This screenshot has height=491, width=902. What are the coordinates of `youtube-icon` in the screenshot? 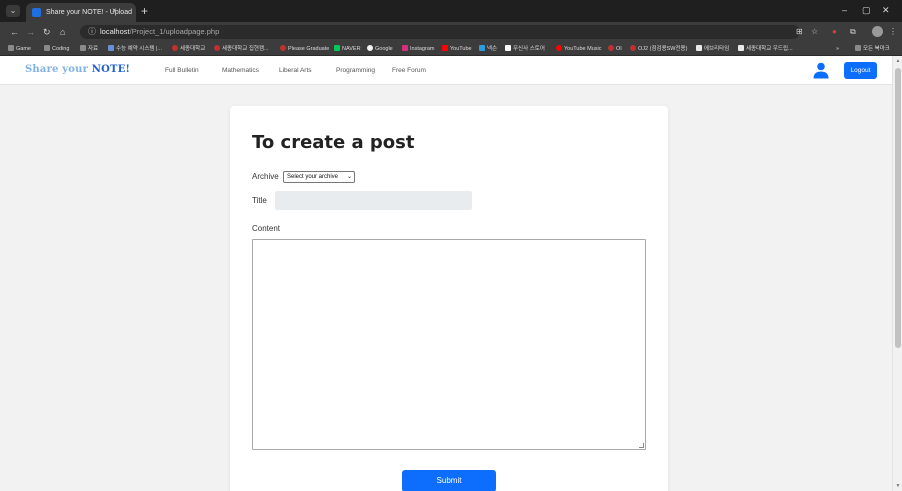 It's located at (445, 48).